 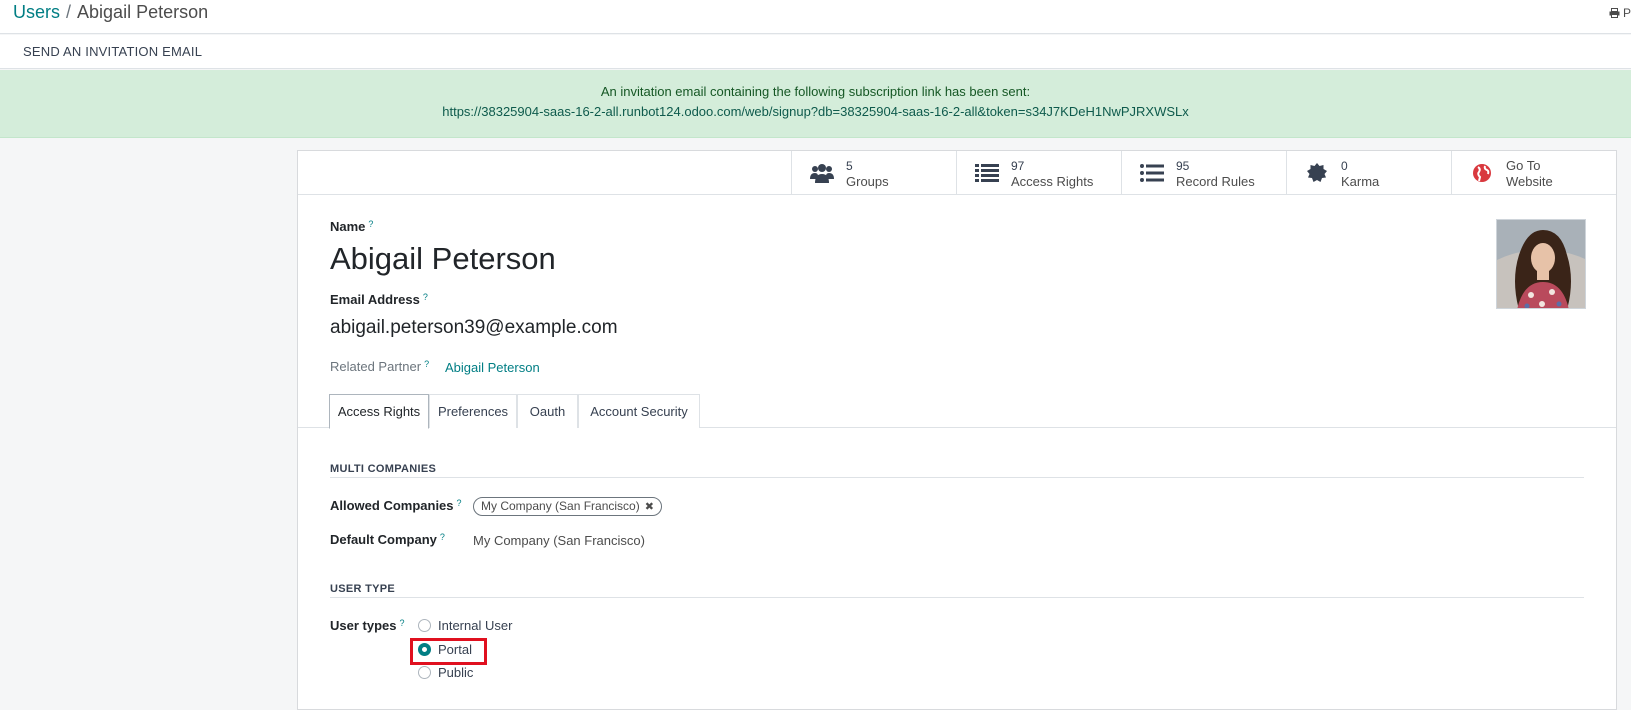 I want to click on avatar-image, so click(x=1541, y=264).